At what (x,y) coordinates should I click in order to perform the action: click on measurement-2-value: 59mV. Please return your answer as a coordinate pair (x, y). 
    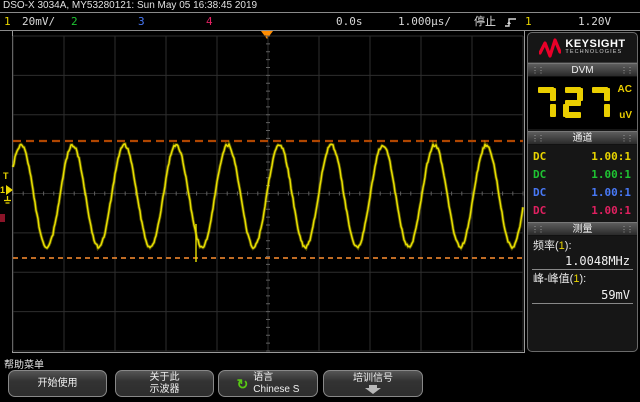
    Looking at the image, I should click on (615, 295).